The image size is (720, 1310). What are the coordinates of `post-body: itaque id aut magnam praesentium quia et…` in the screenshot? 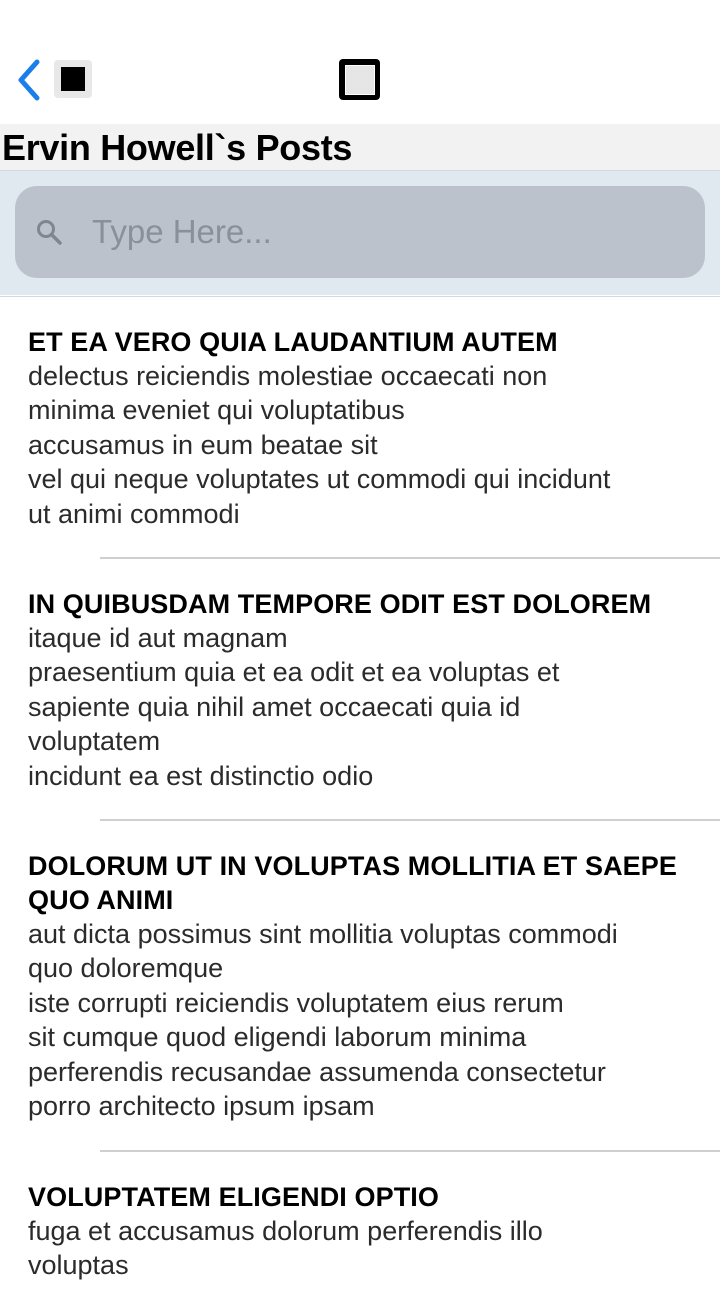 It's located at (364, 707).